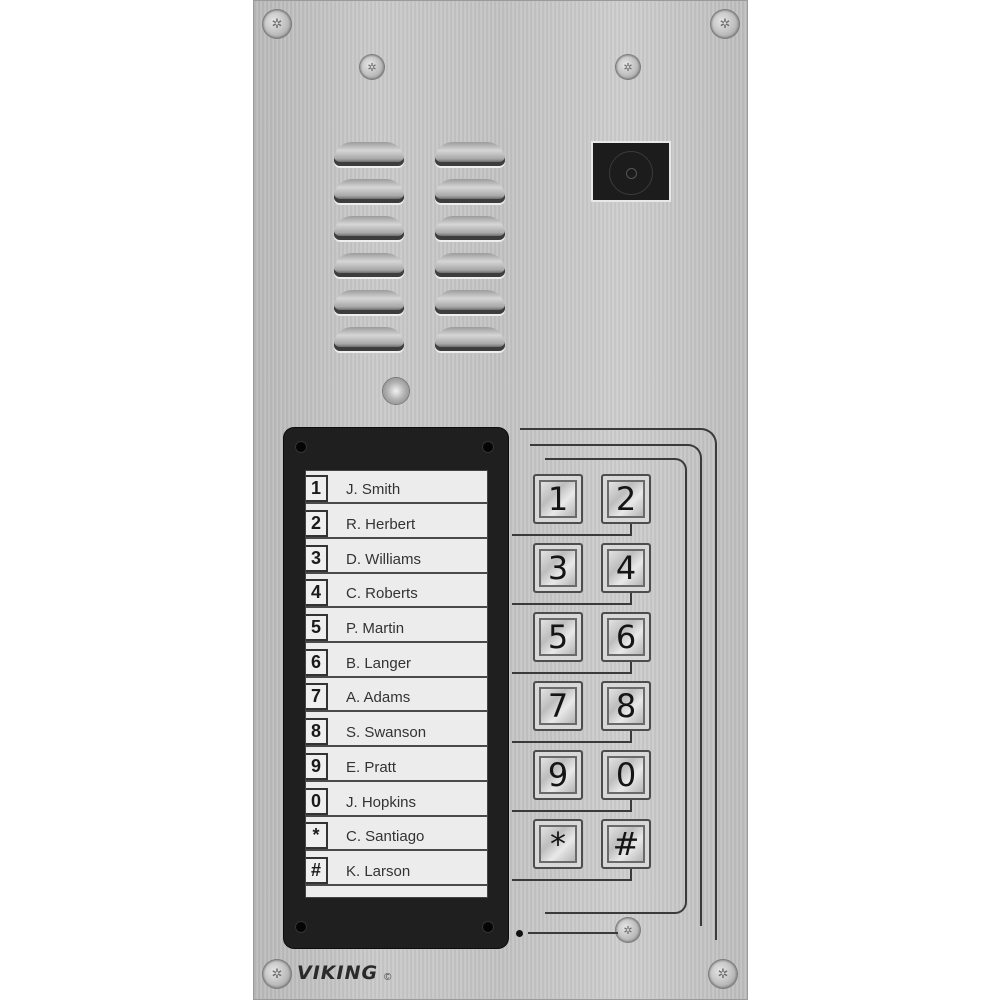  I want to click on directory-entry: 9 E. Pratt, so click(396, 765).